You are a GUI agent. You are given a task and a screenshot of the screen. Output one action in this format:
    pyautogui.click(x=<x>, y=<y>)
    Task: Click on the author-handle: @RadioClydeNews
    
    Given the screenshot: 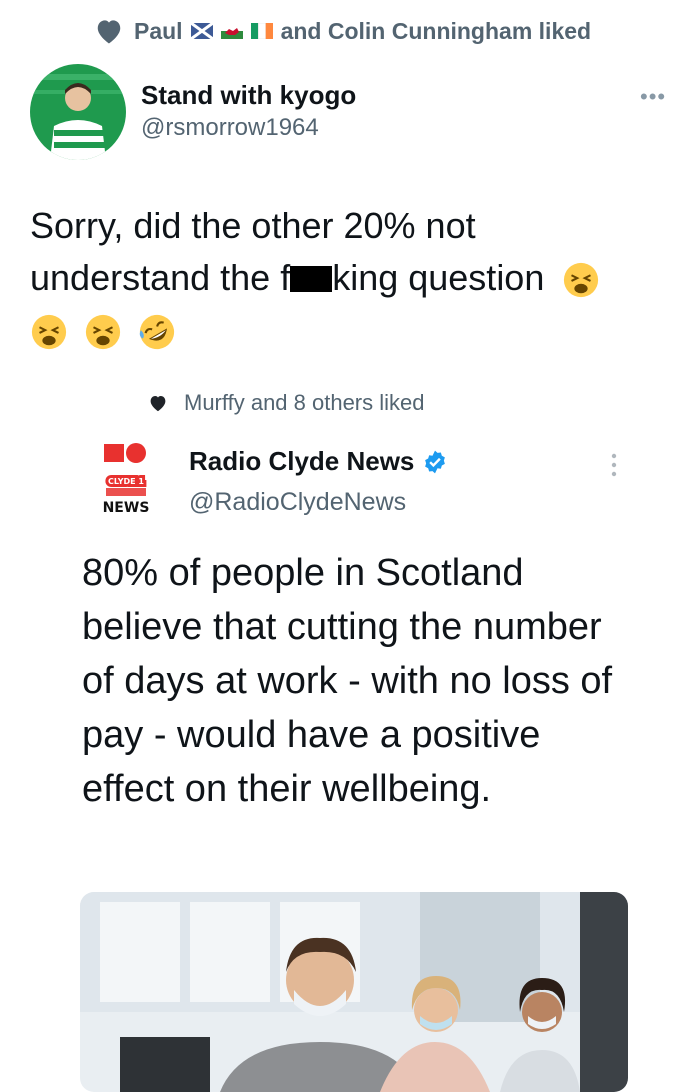 What is the action you would take?
    pyautogui.click(x=297, y=502)
    